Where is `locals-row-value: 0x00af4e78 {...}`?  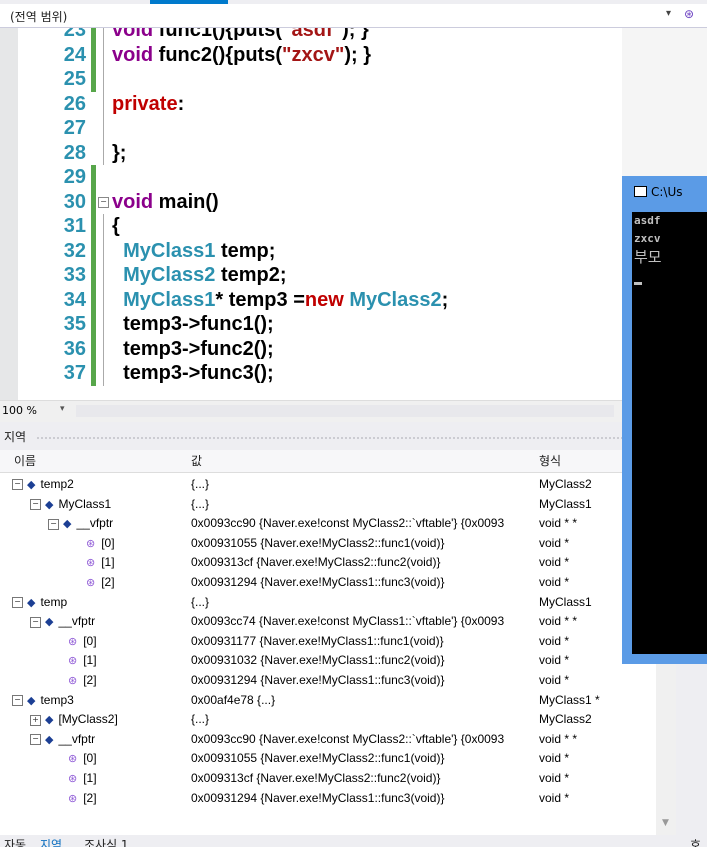 locals-row-value: 0x00af4e78 {...} is located at coordinates (363, 701).